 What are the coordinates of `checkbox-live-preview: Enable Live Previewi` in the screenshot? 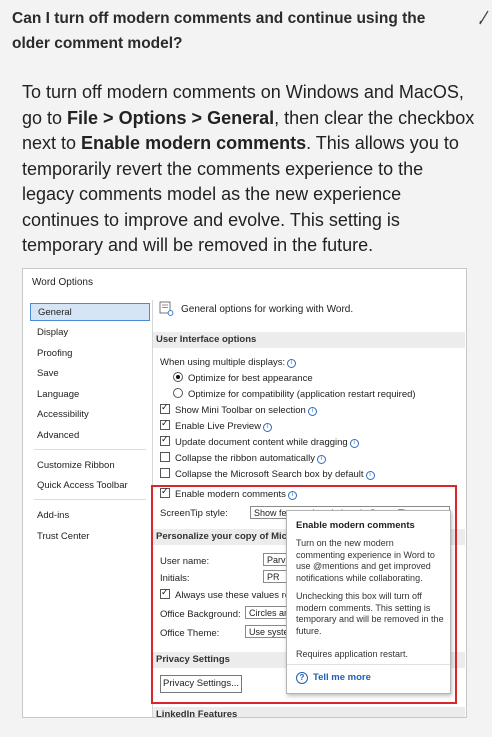 It's located at (216, 425).